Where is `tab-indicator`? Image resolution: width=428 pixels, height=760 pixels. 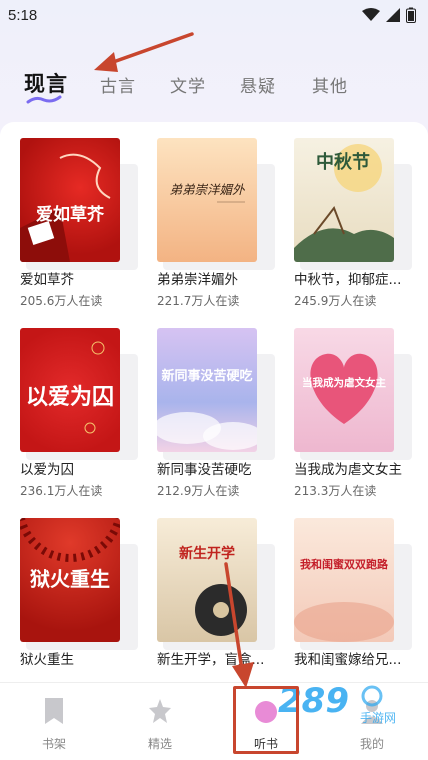
tab-indicator is located at coordinates (44, 99).